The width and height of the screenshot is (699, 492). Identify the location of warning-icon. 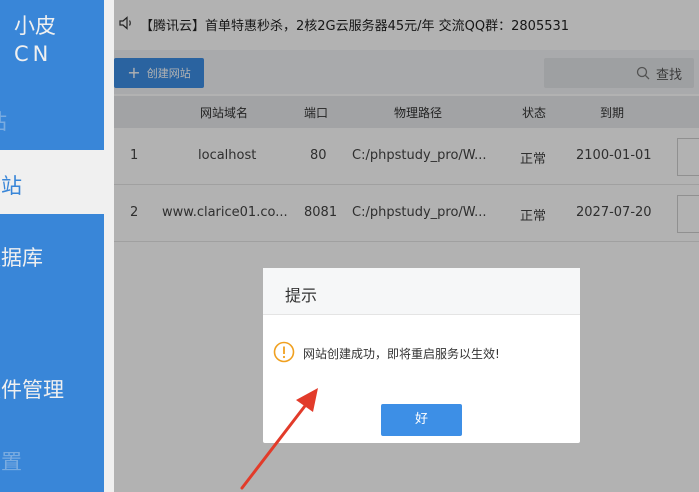
(284, 352).